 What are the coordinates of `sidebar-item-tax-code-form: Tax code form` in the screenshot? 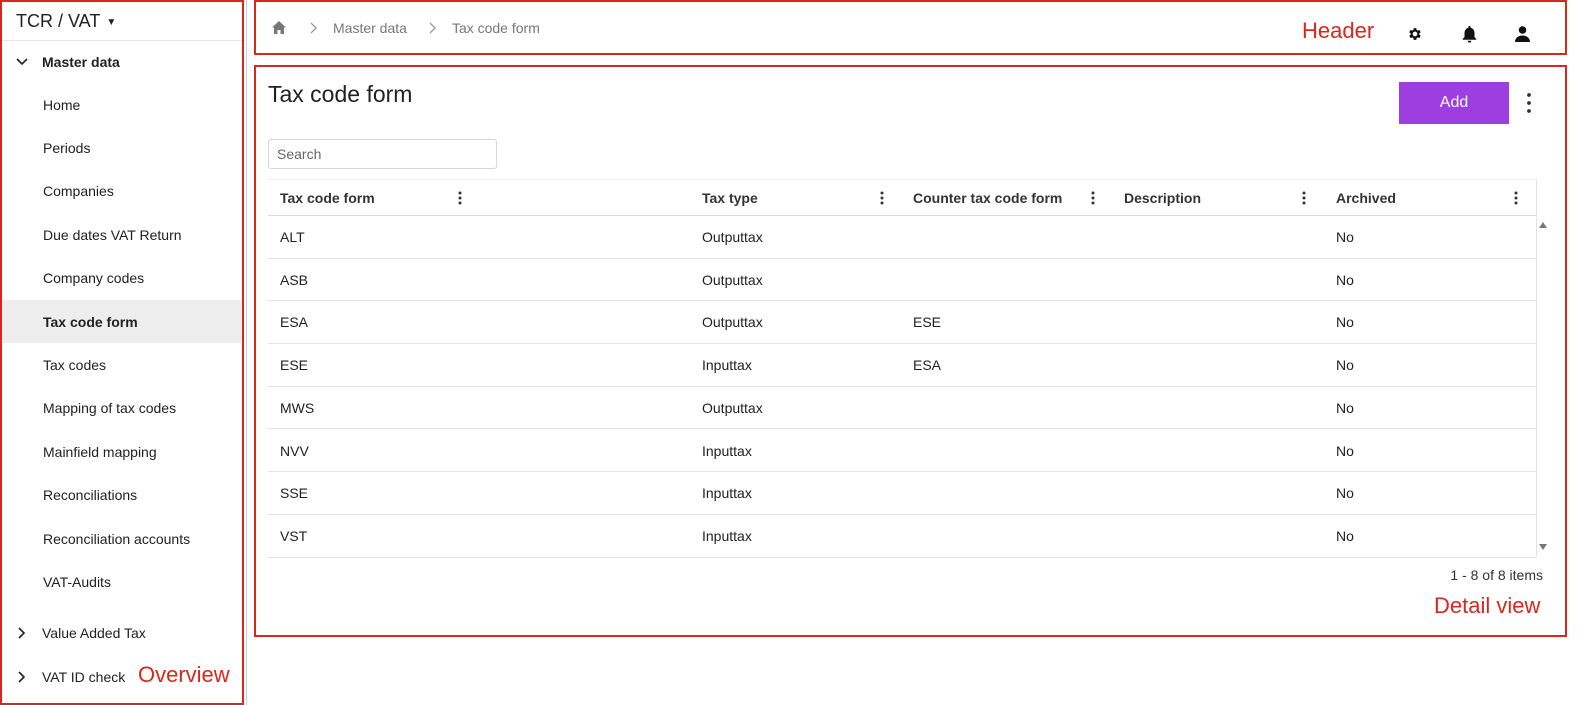 It's located at (122, 321).